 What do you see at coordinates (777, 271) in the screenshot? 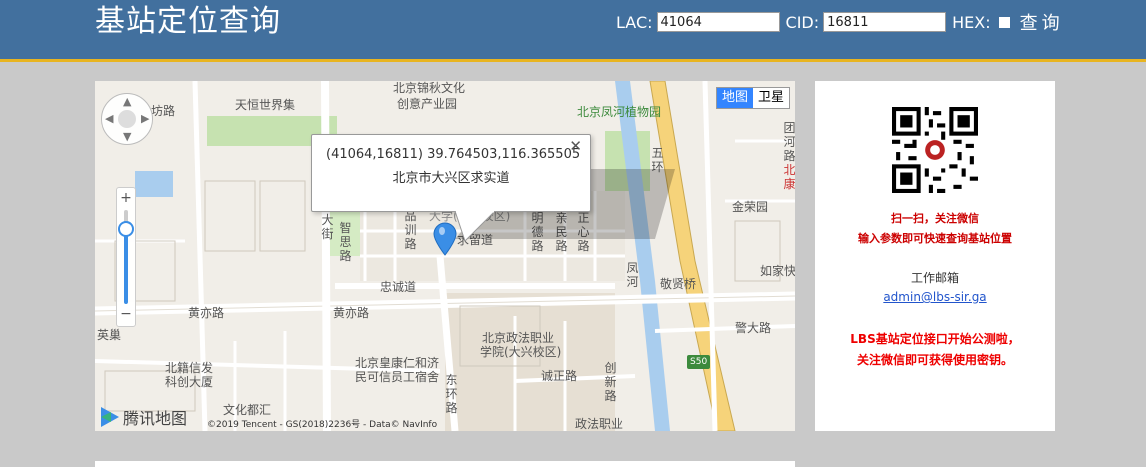
I see `map-label: 如家快` at bounding box center [777, 271].